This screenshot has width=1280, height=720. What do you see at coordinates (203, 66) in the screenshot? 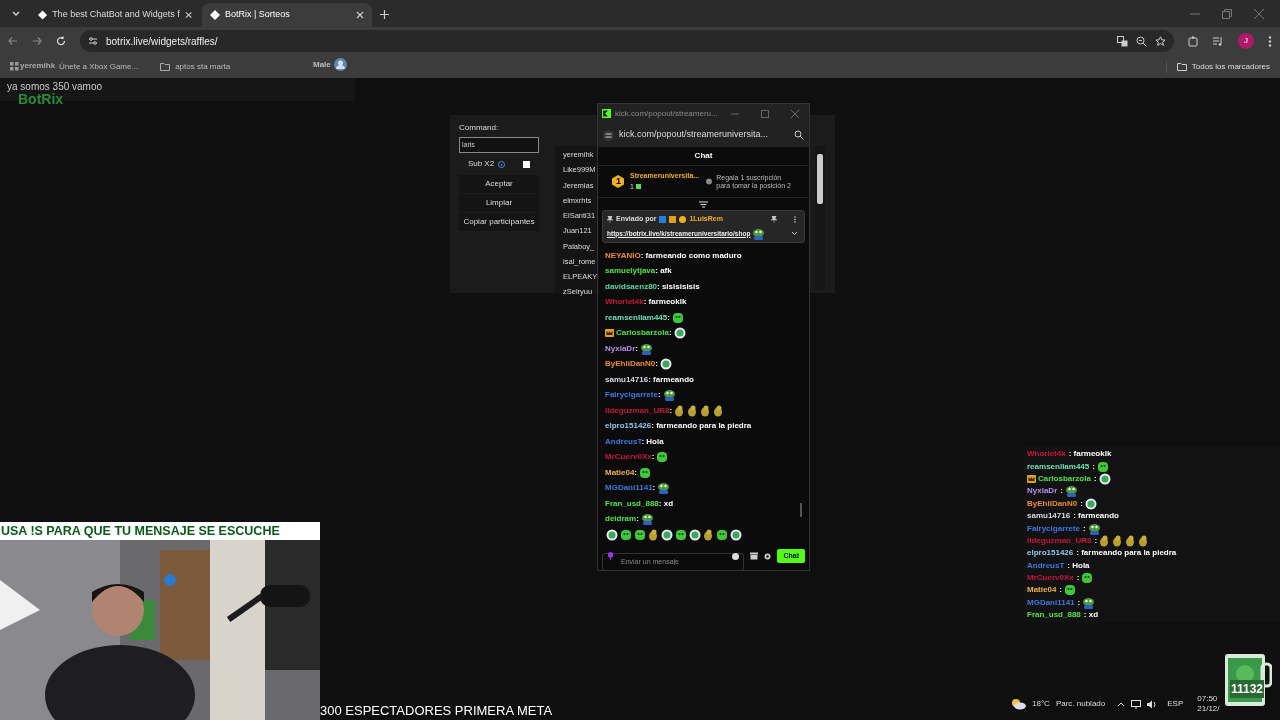
I see `bookmark-folder: aptos sta marta` at bounding box center [203, 66].